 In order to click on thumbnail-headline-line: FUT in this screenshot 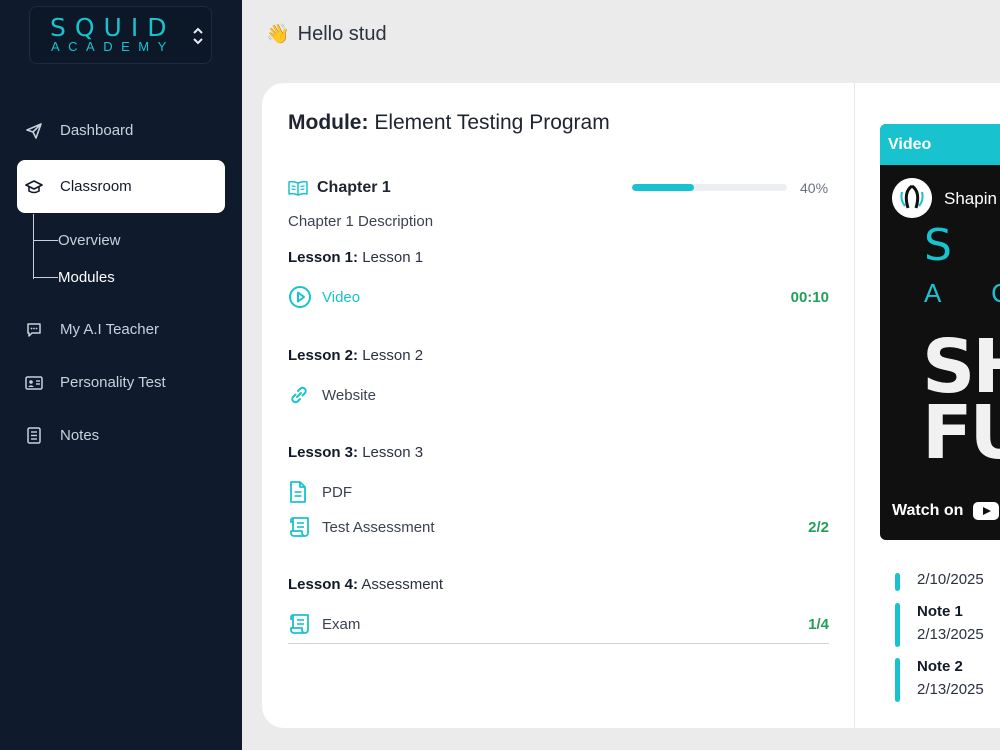, I will do `click(961, 433)`.